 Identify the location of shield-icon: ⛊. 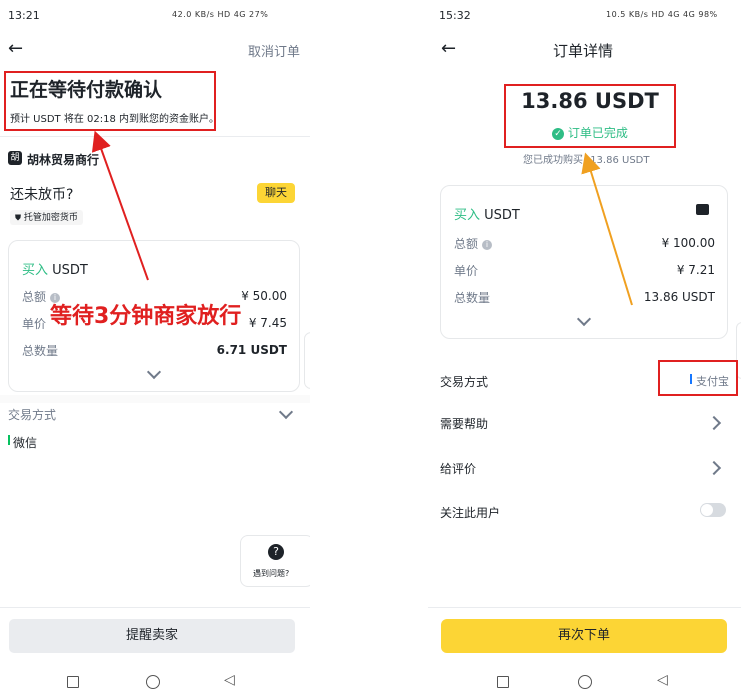
(18, 217).